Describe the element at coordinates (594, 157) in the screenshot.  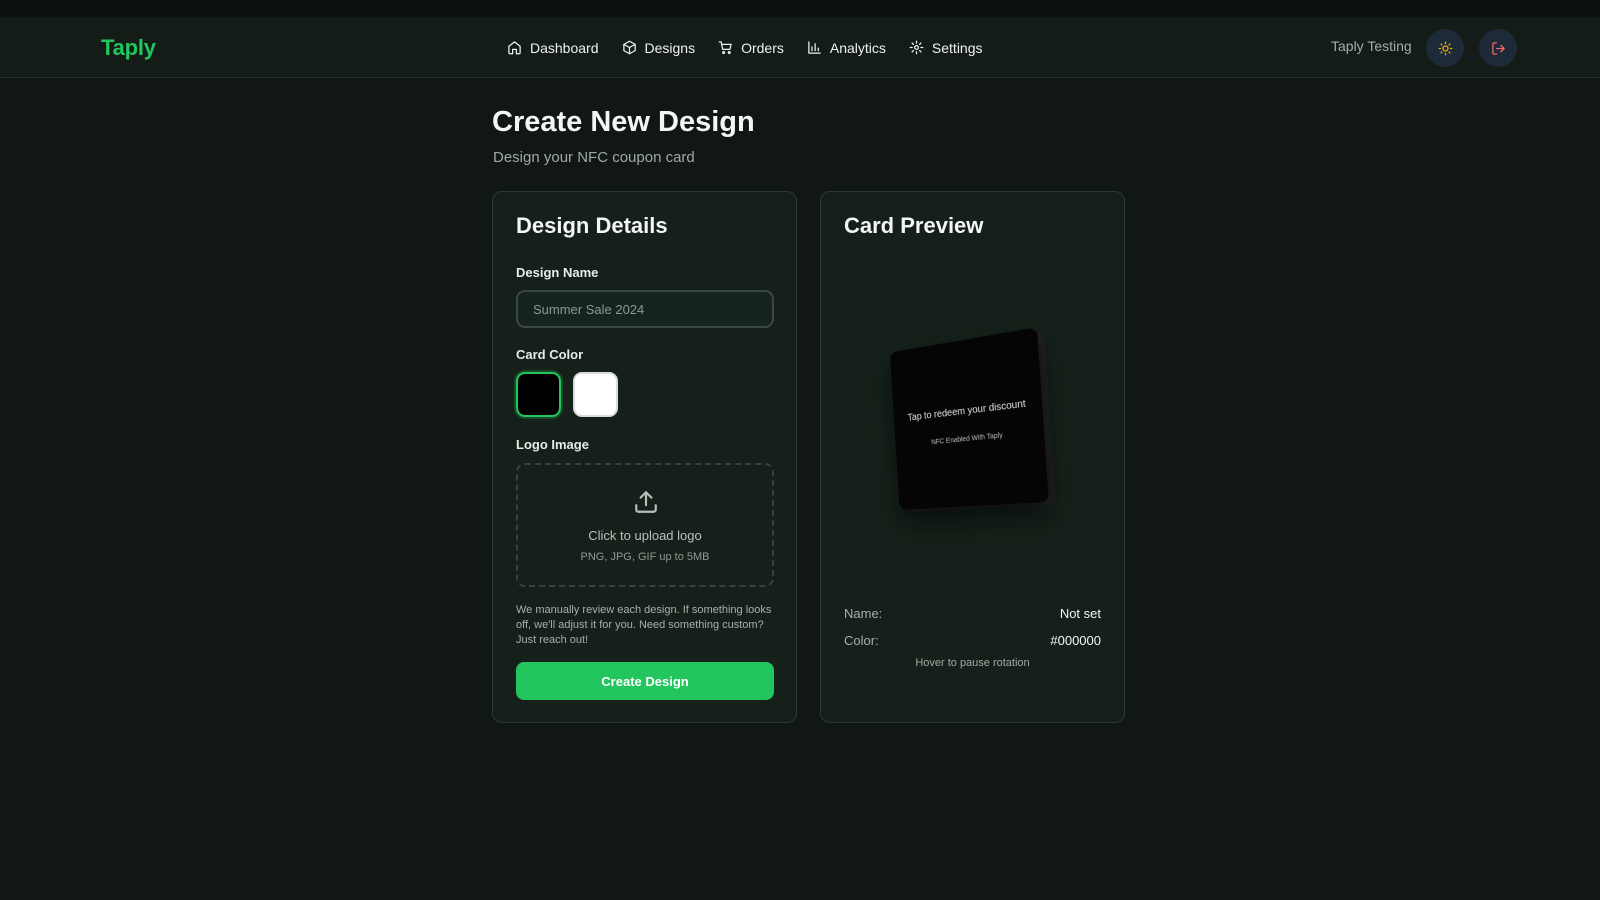
I see `page-subtitle: Design your NFC coupon card` at that location.